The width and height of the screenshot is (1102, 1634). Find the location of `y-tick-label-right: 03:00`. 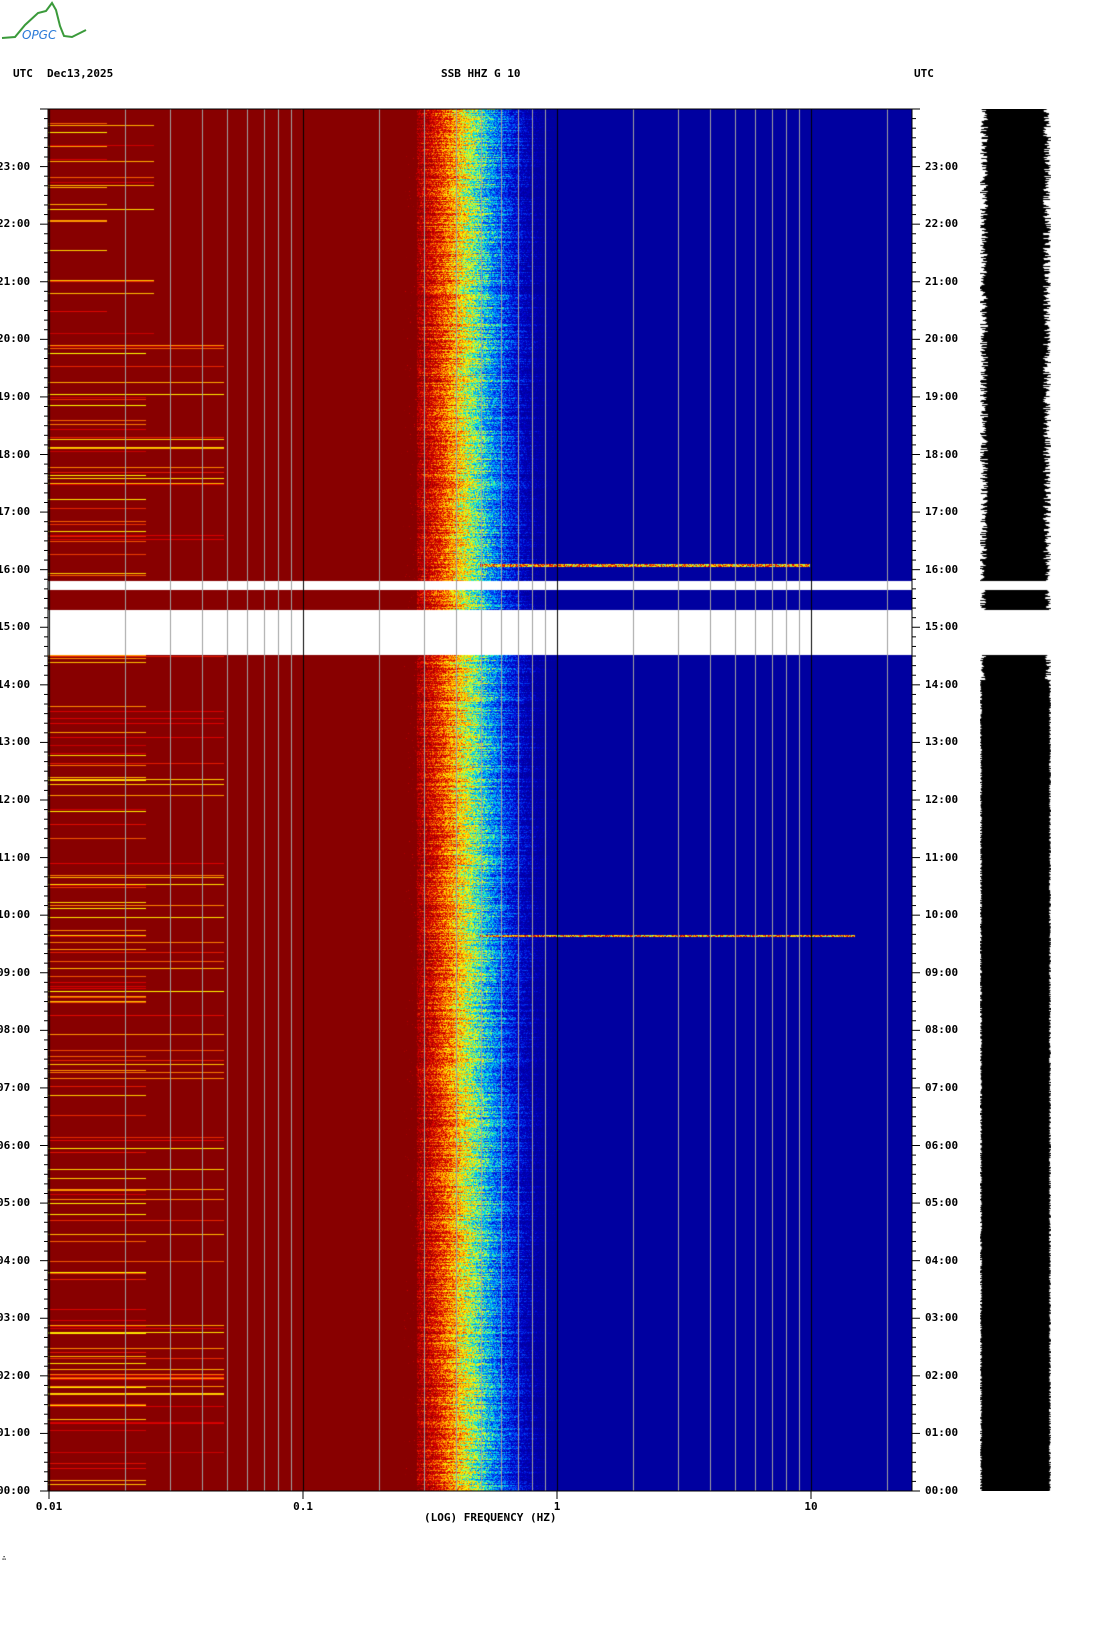

y-tick-label-right: 03:00 is located at coordinates (942, 1318).